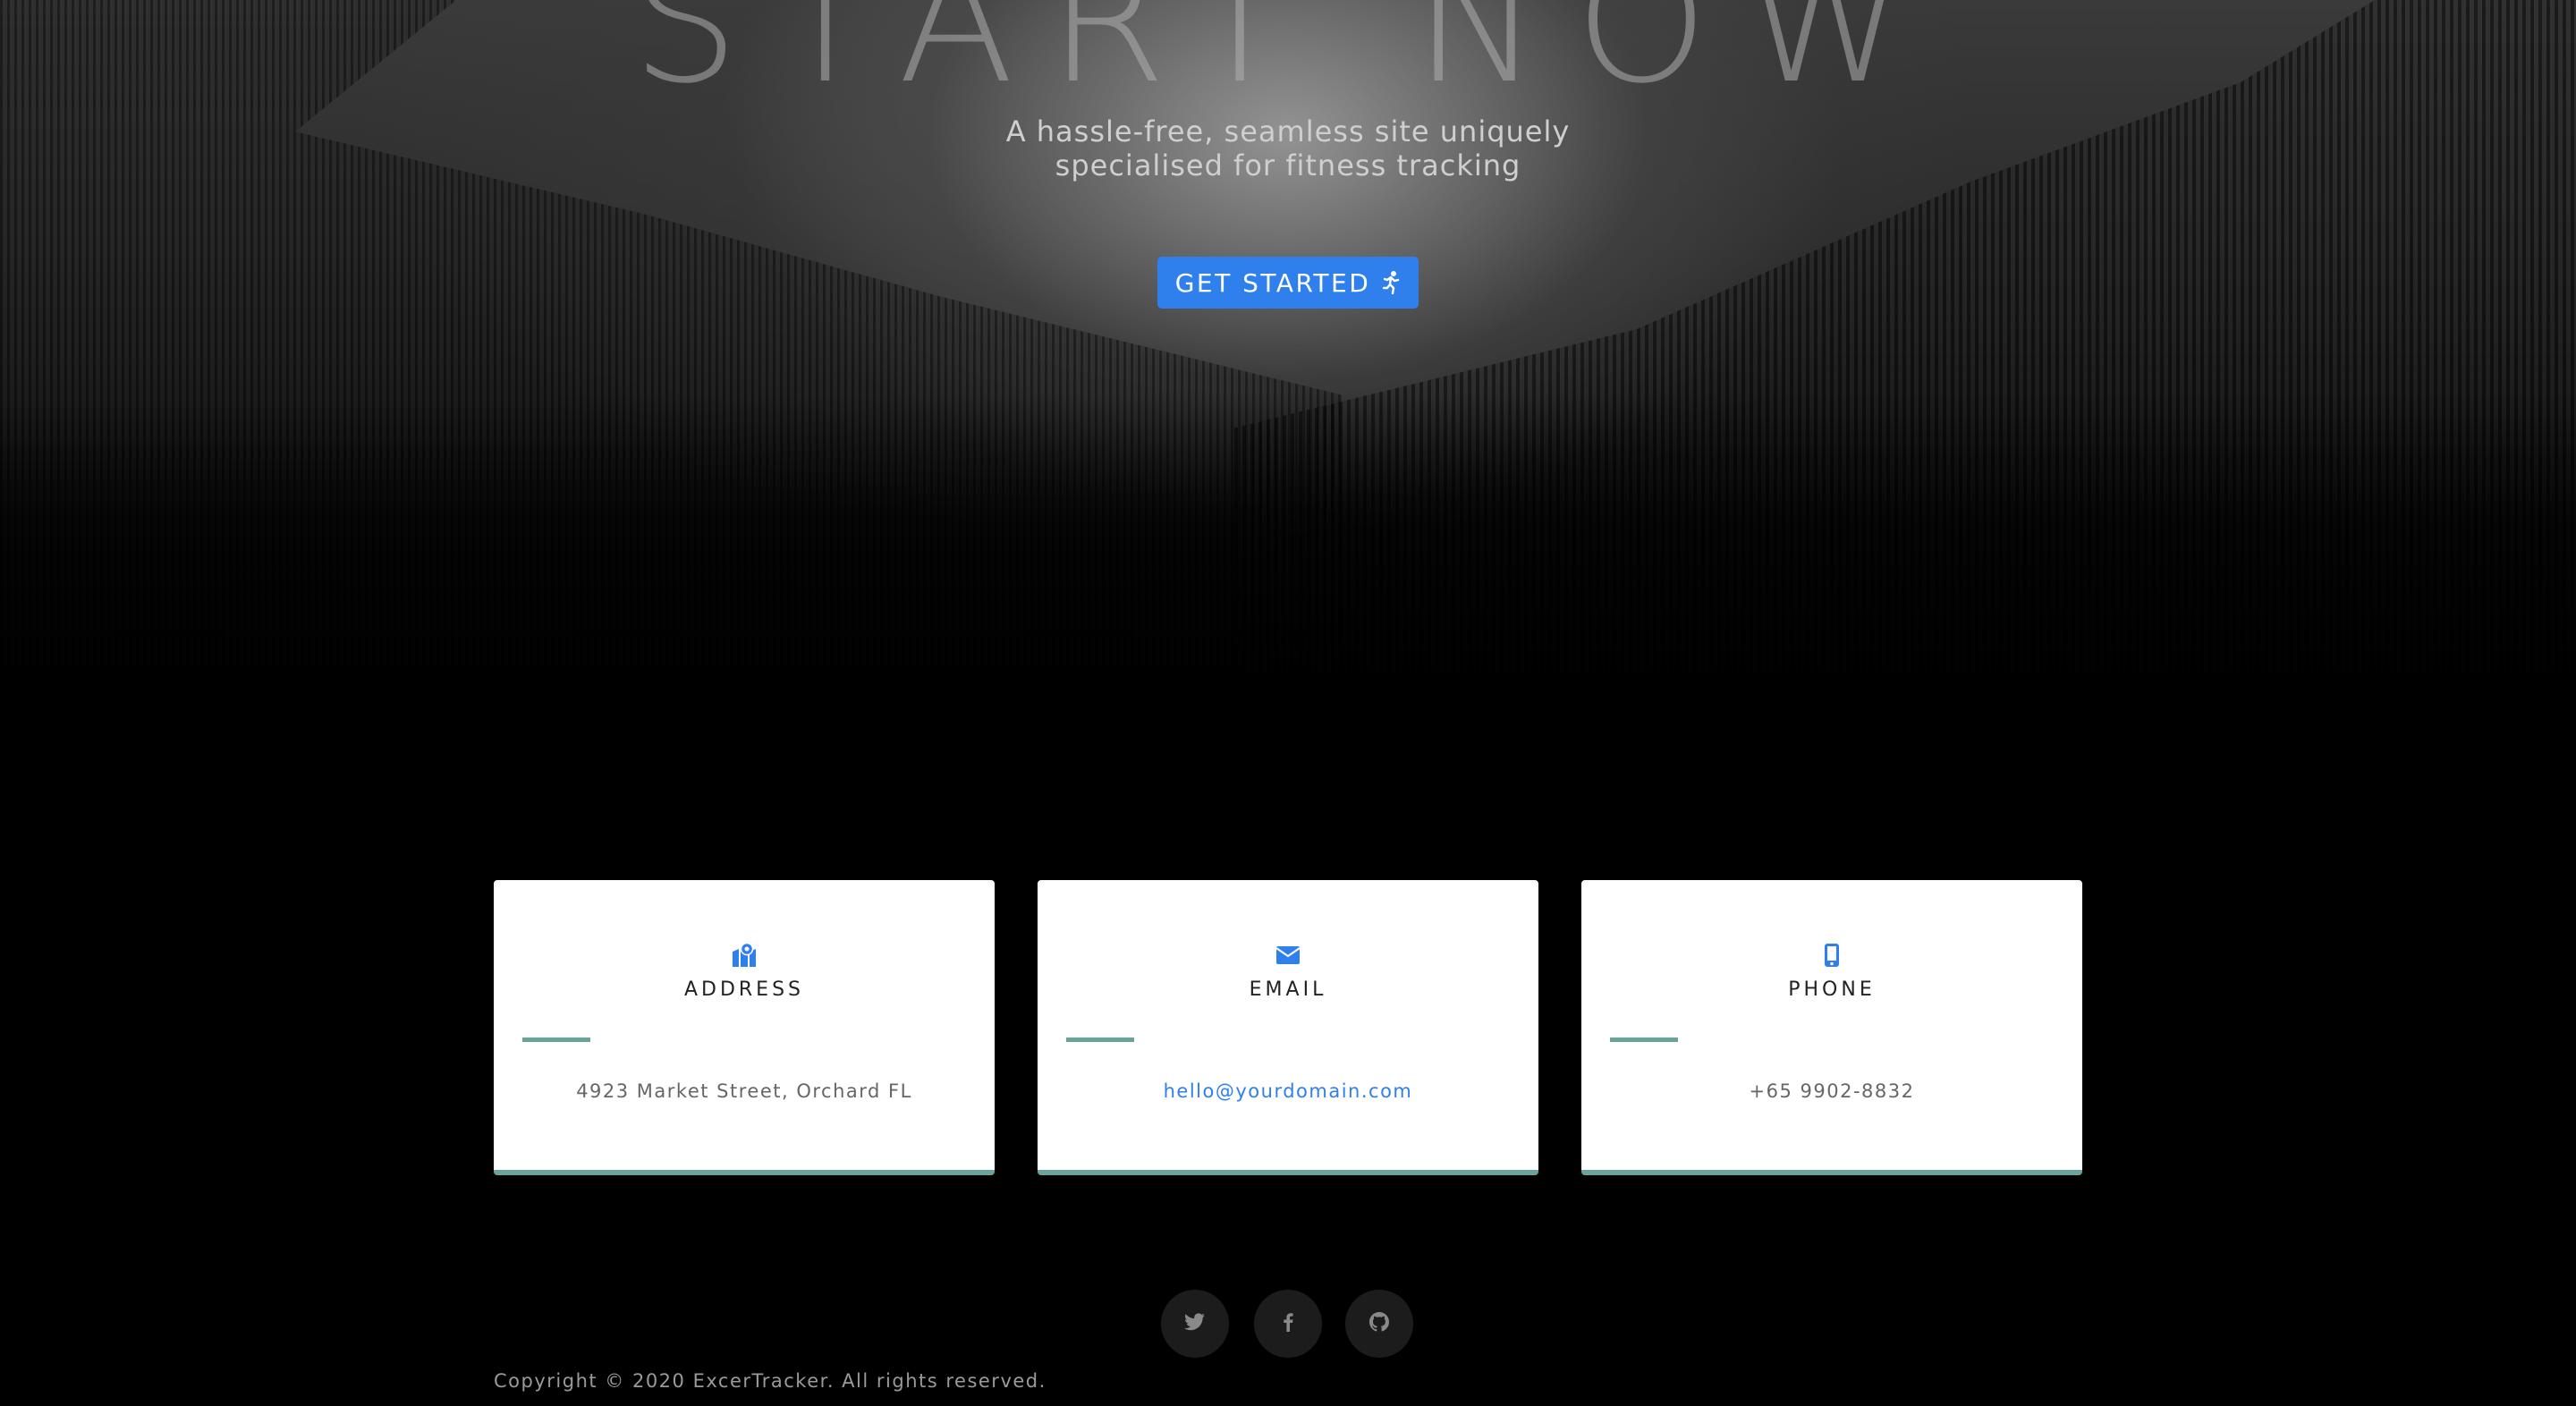 This screenshot has width=2576, height=1406. Describe the element at coordinates (1288, 990) in the screenshot. I see `email-title: EMAIL` at that location.